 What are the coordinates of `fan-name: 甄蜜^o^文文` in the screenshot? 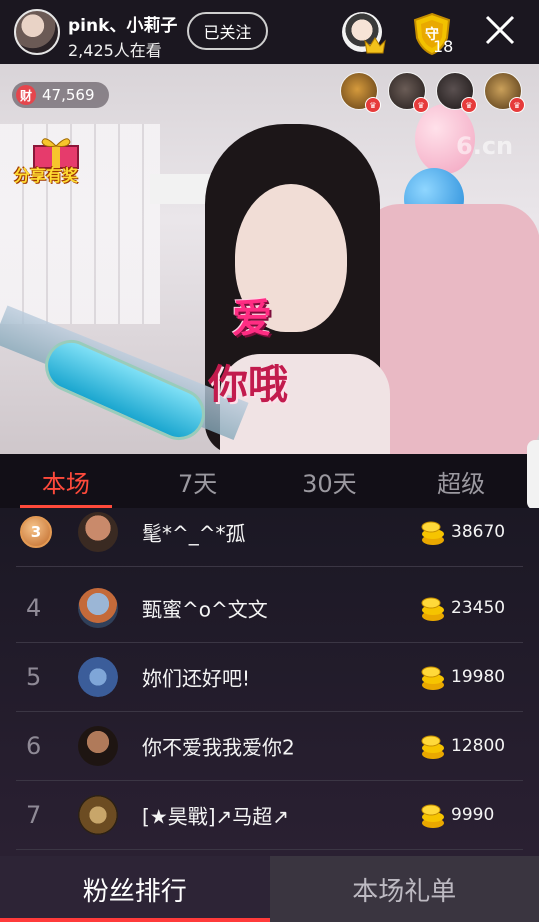 It's located at (205, 609).